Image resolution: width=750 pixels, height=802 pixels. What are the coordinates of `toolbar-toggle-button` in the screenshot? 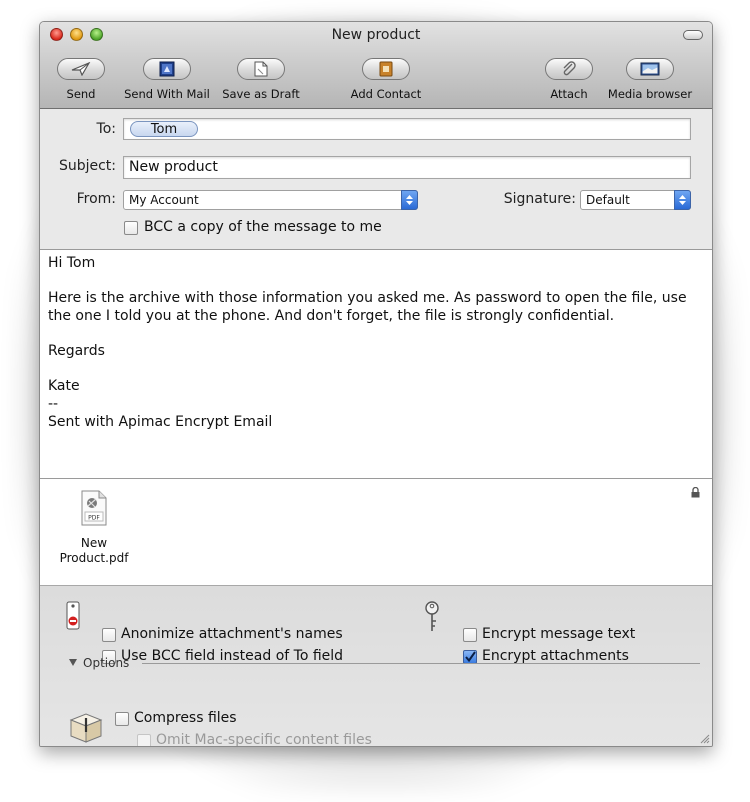 It's located at (693, 35).